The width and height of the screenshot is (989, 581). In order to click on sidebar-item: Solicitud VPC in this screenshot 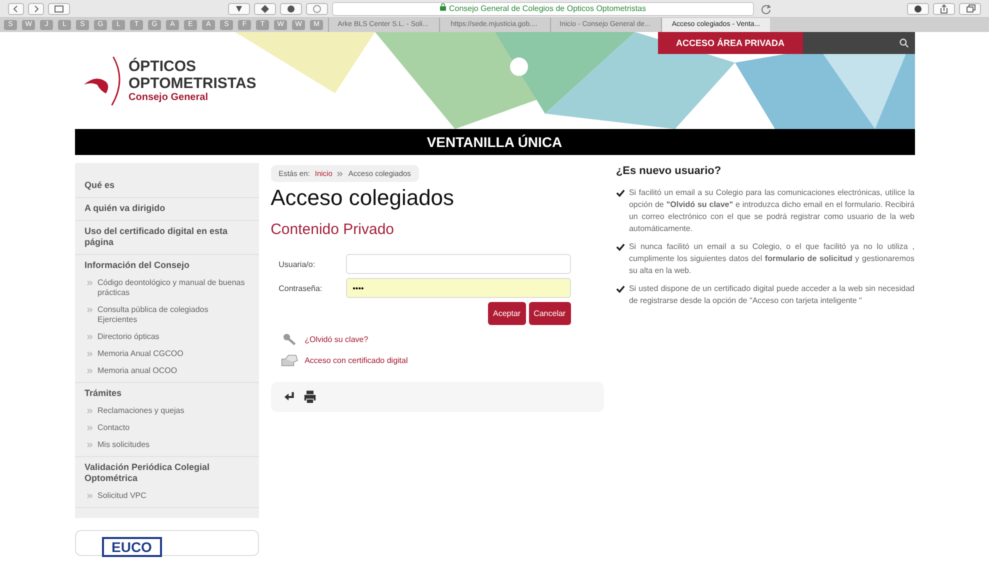, I will do `click(122, 496)`.